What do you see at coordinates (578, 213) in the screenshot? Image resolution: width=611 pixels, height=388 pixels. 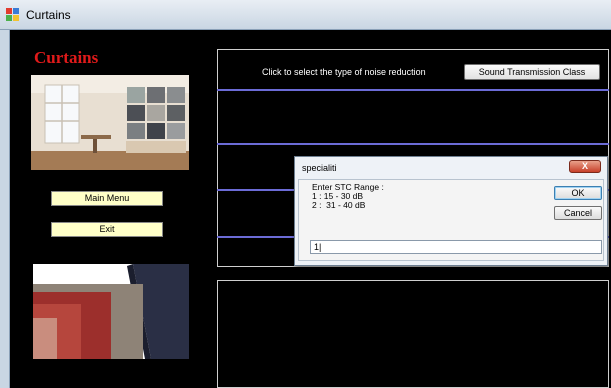 I see `cancel-button: Cancel` at bounding box center [578, 213].